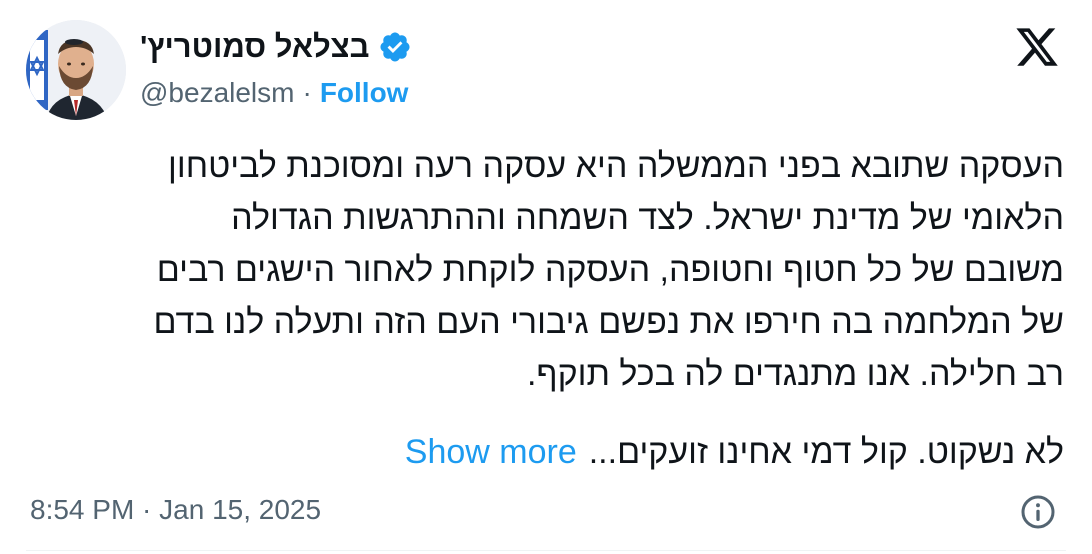 This screenshot has width=1092, height=554. Describe the element at coordinates (364, 93) in the screenshot. I see `follow-button: Follow` at that location.